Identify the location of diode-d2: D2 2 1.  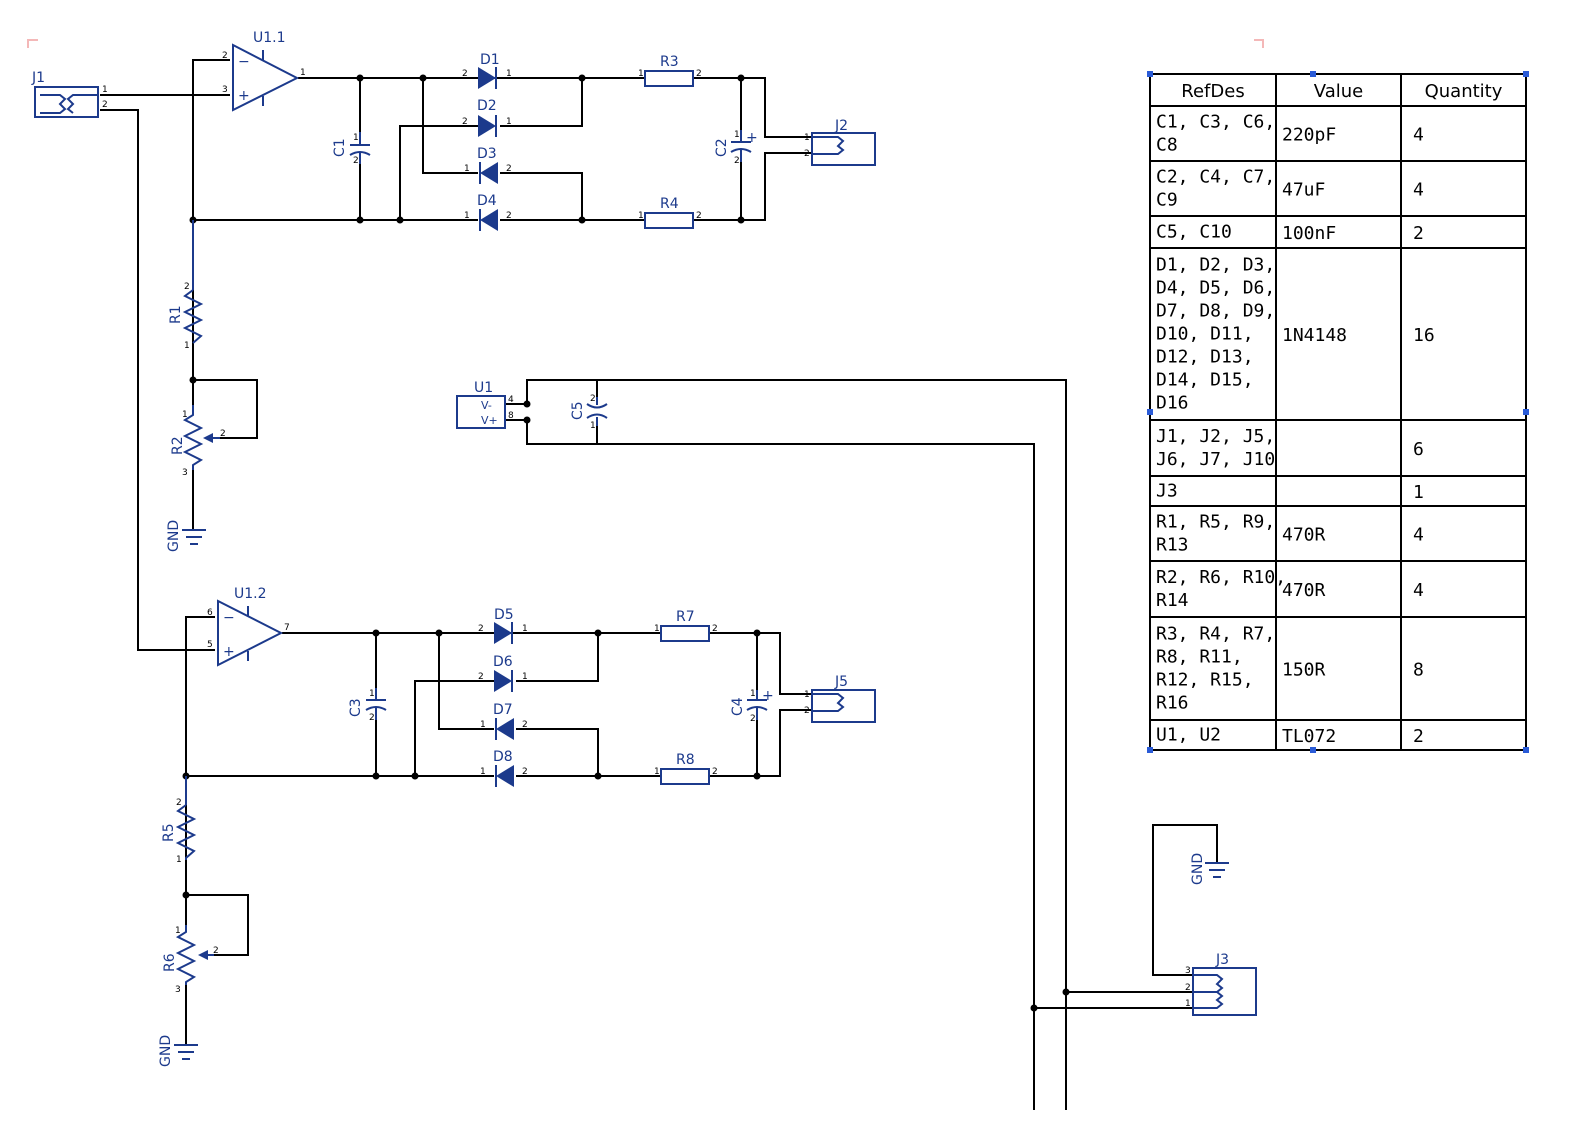
(487, 118).